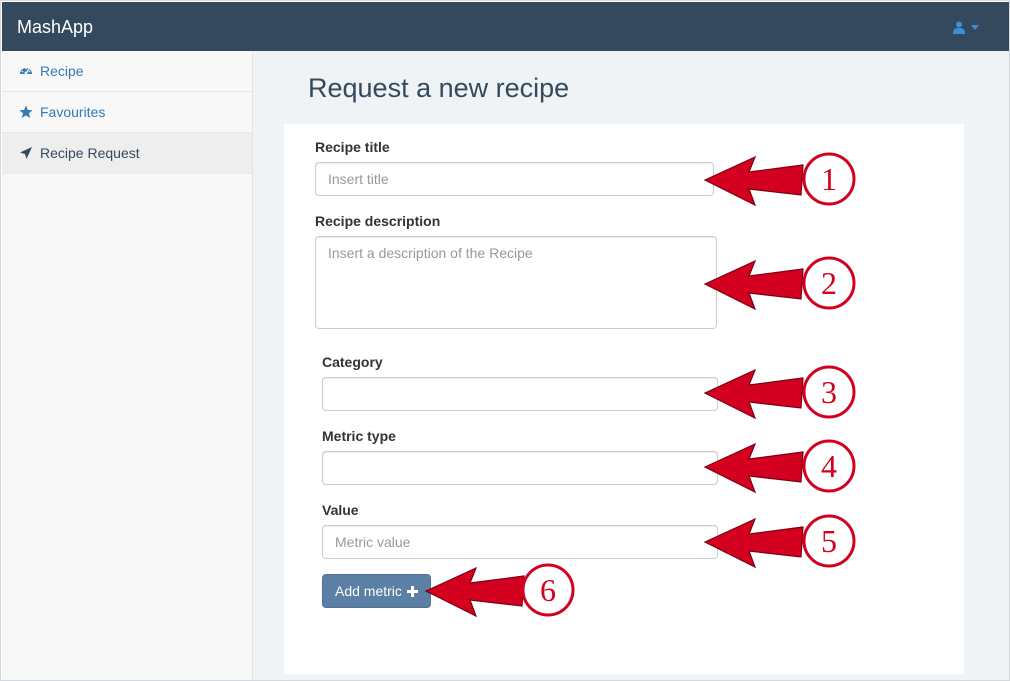 The image size is (1010, 681). What do you see at coordinates (966, 27) in the screenshot?
I see `user-menu-toggle` at bounding box center [966, 27].